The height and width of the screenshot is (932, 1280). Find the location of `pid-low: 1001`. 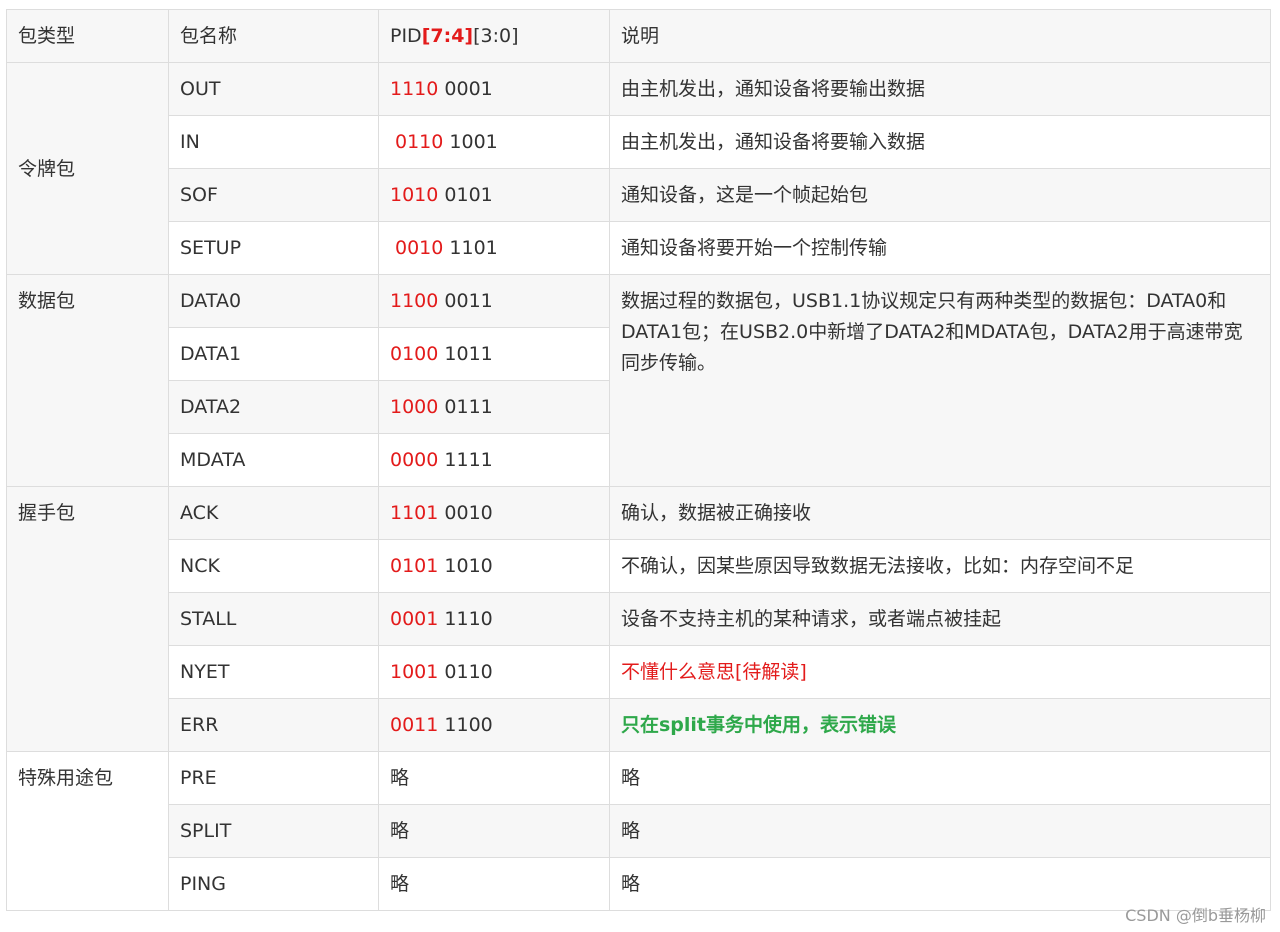

pid-low: 1001 is located at coordinates (473, 142).